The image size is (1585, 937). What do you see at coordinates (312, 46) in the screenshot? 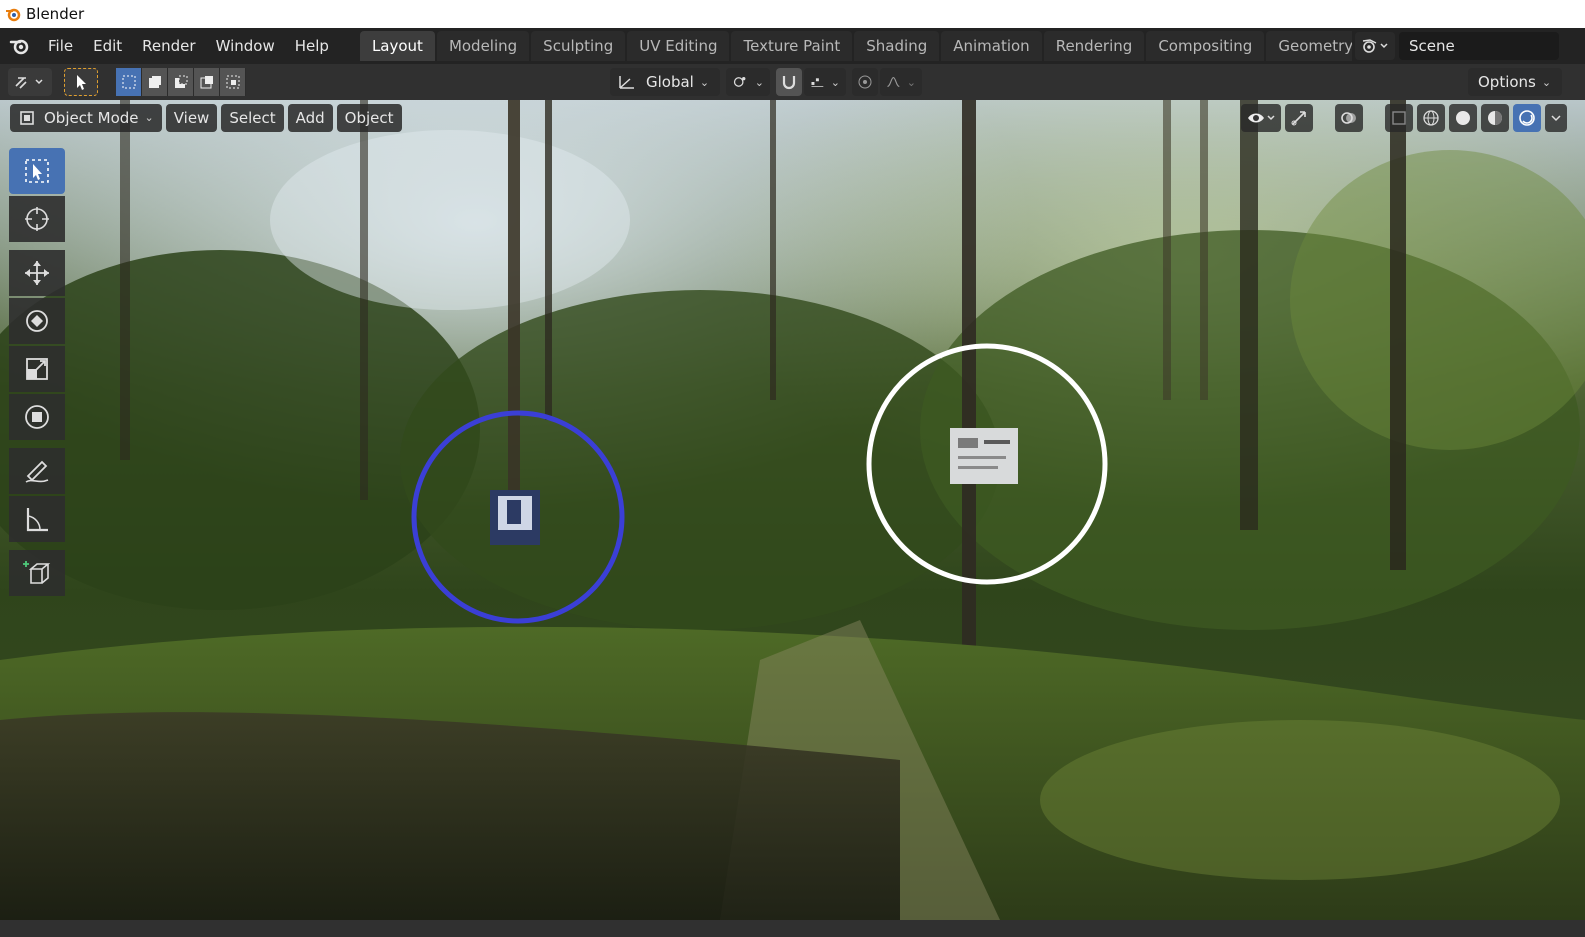
I see `menu-help: Help` at bounding box center [312, 46].